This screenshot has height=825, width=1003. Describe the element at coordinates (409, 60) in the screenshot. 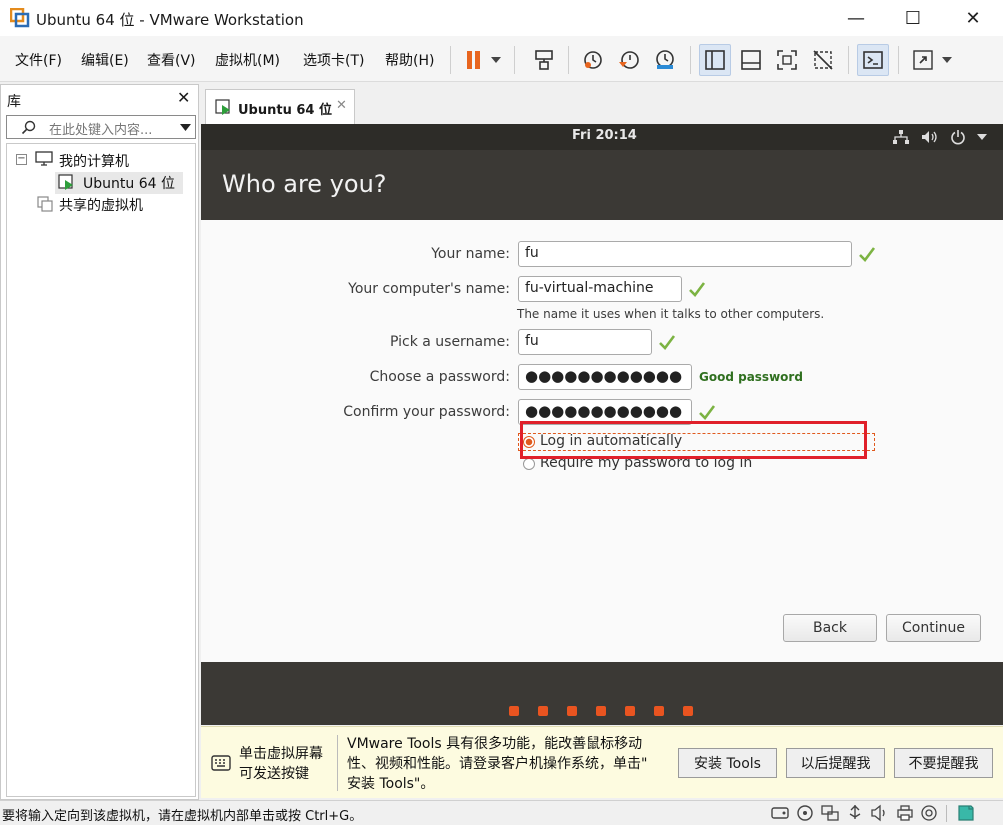

I see `menu-help: 帮助(H)` at that location.